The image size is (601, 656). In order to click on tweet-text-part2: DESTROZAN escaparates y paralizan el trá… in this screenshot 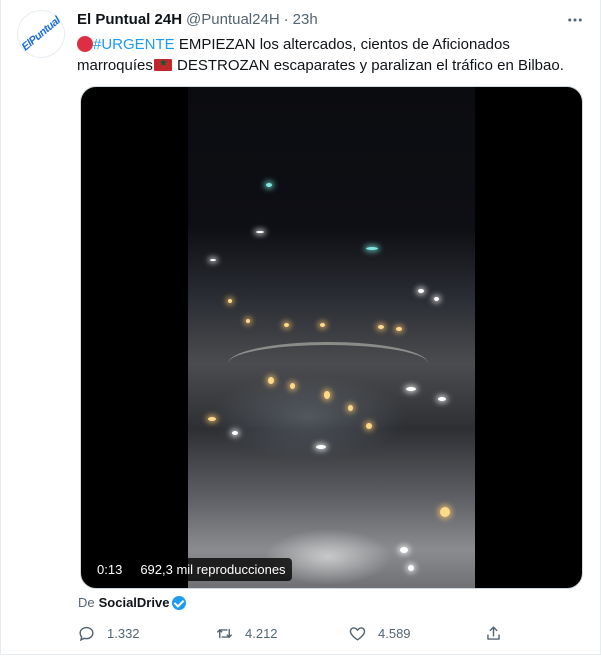, I will do `click(368, 65)`.